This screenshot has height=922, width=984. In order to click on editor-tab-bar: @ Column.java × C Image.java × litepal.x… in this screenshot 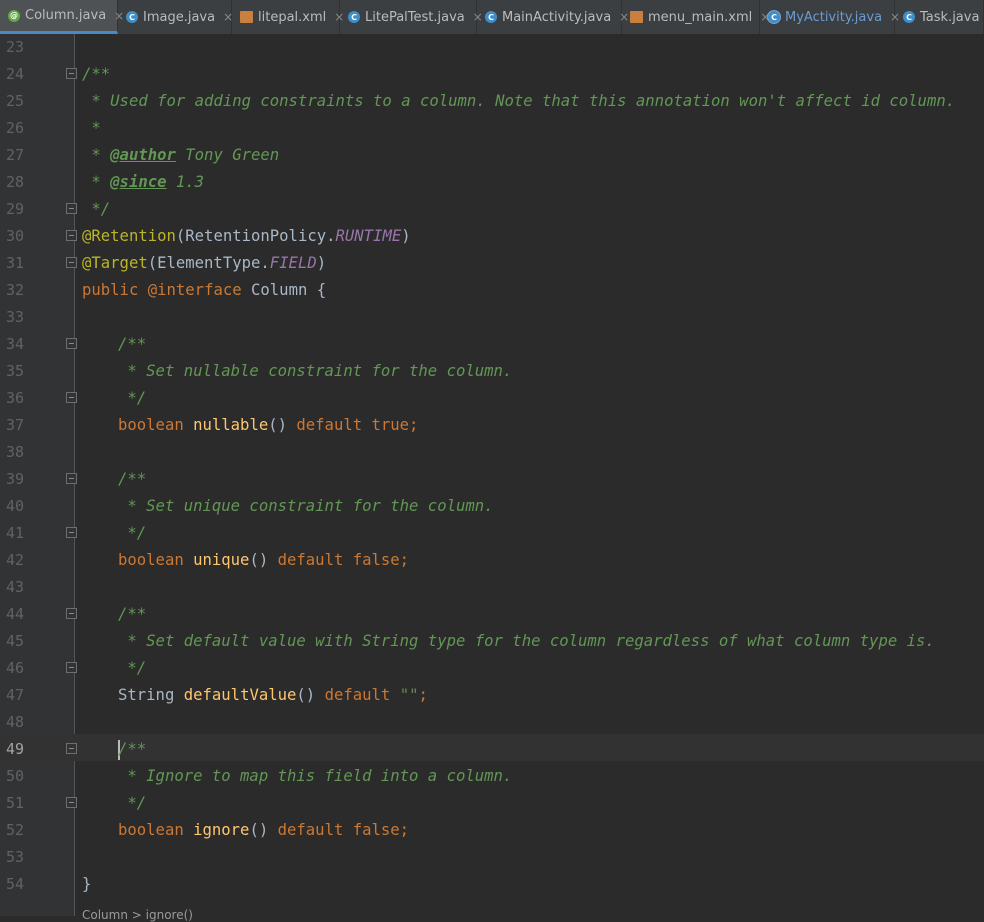, I will do `click(492, 17)`.